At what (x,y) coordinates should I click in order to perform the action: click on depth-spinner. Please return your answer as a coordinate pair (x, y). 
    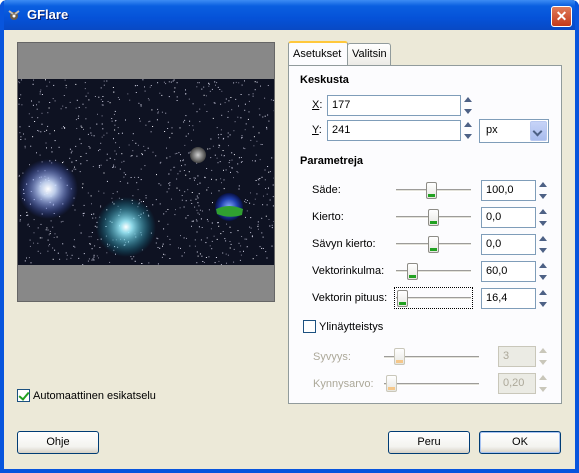
    Looking at the image, I should click on (543, 356).